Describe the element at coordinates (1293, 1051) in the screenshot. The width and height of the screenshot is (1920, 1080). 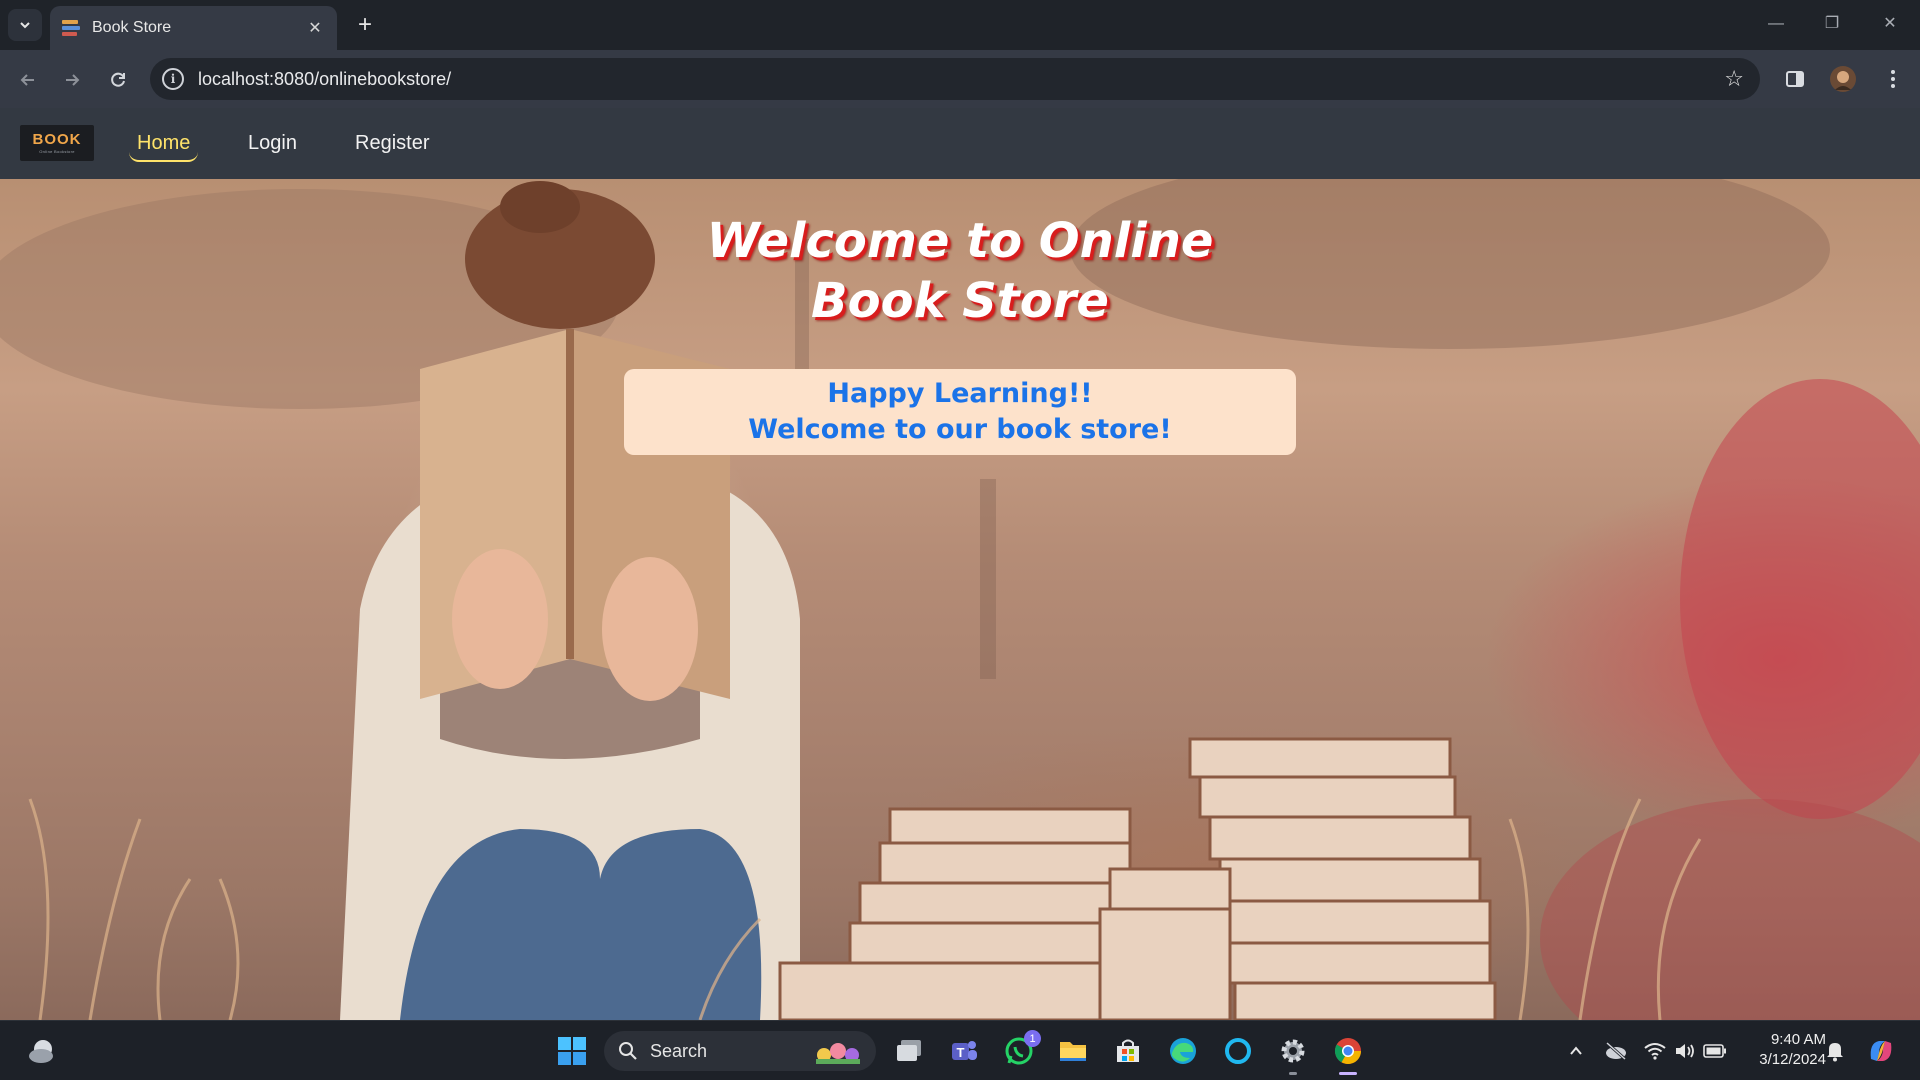
I see `gear-icon` at that location.